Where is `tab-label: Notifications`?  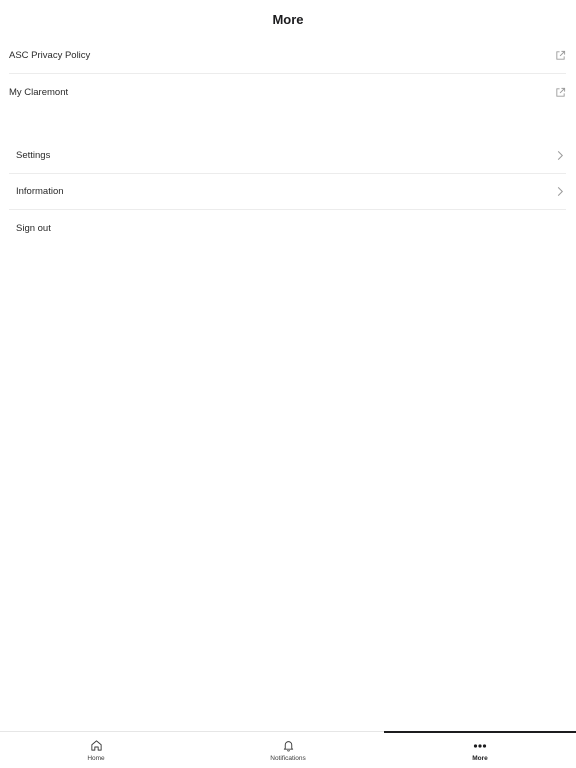 tab-label: Notifications is located at coordinates (288, 758).